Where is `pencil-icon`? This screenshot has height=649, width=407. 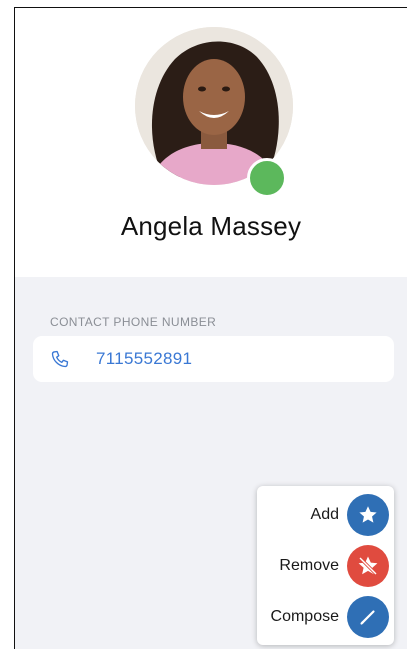
pencil-icon is located at coordinates (368, 617).